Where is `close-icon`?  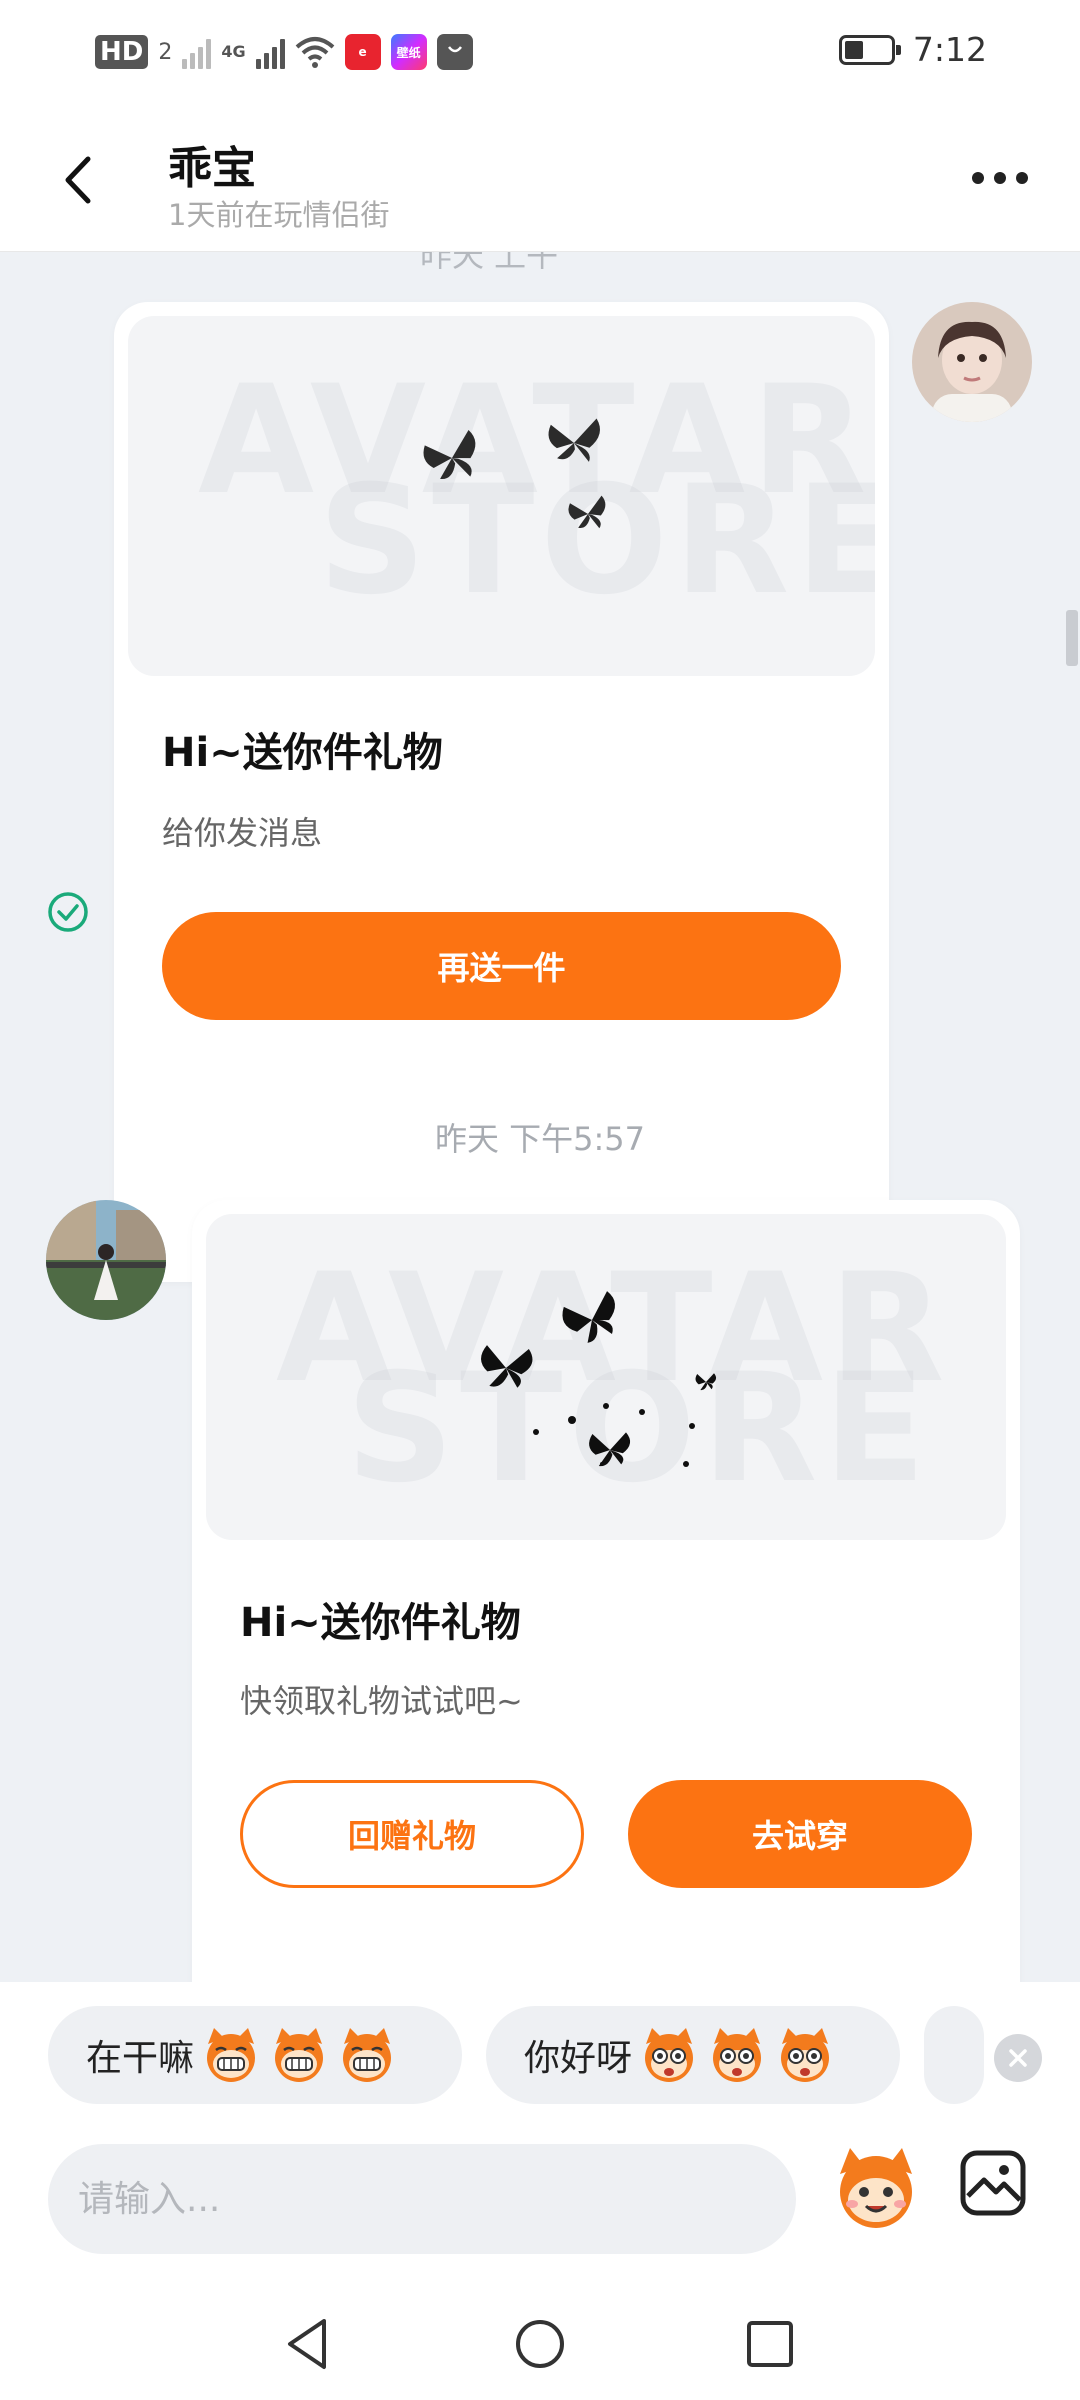 close-icon is located at coordinates (1018, 2058).